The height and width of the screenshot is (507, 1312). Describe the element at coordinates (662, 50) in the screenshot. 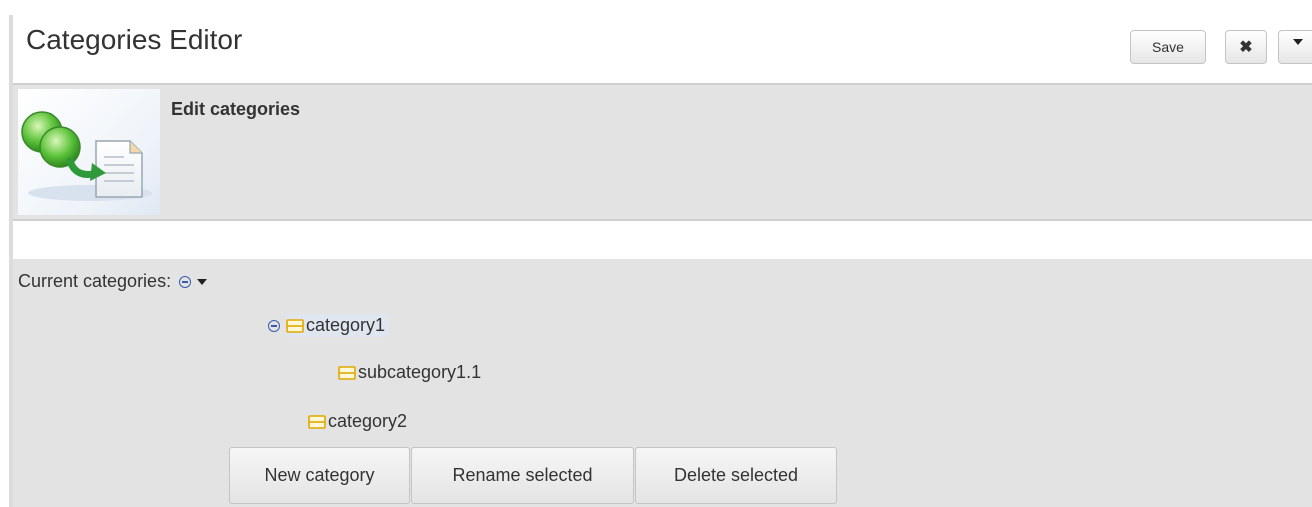

I see `editor-header: Categories Editor Save ✖` at that location.